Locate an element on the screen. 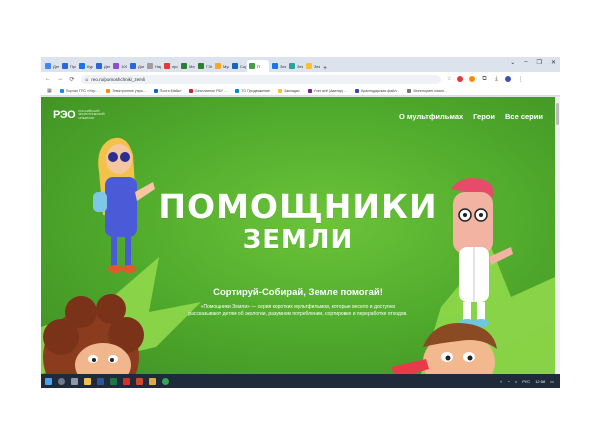 The image size is (600, 424). tab-label: Нар is located at coordinates (158, 66).